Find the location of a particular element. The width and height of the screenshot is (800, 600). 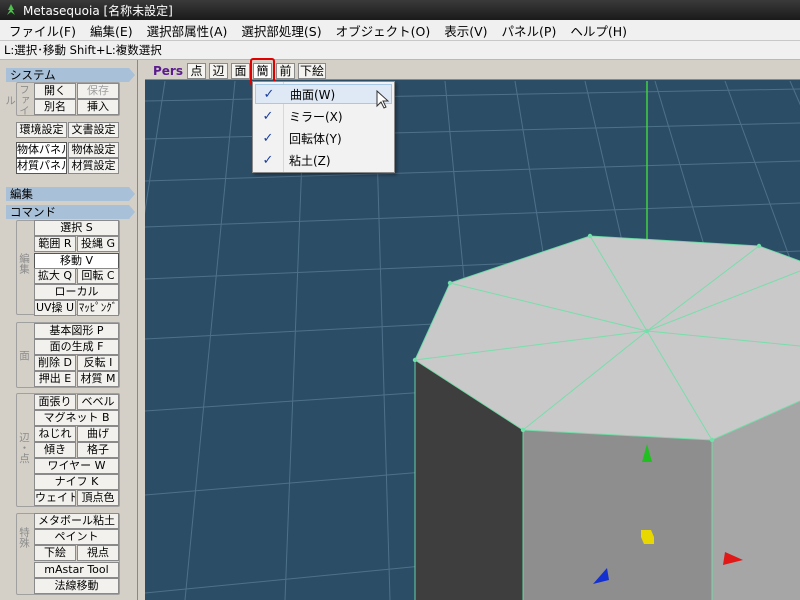

viewpoint-tool-button: 視点 is located at coordinates (98, 553).